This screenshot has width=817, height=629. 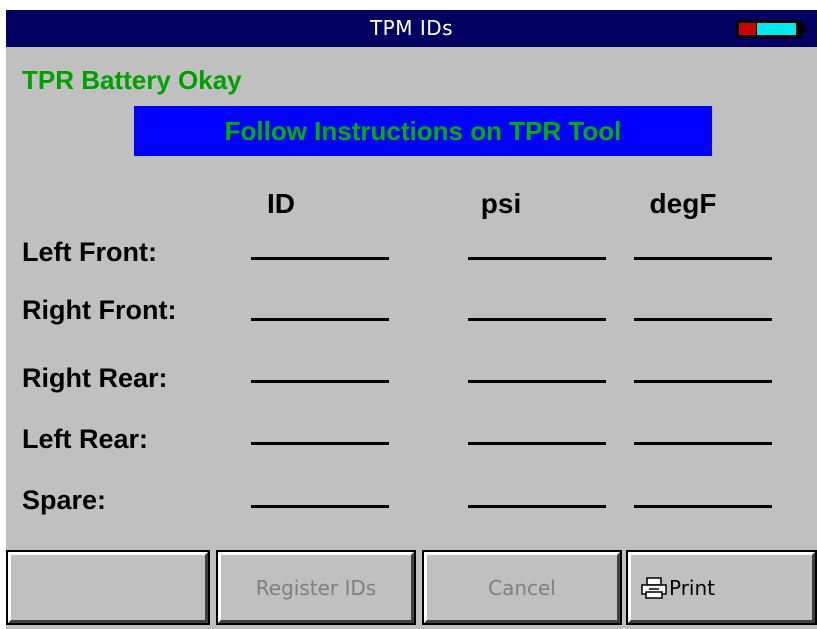 What do you see at coordinates (501, 203) in the screenshot?
I see `column-header-psi: psi` at bounding box center [501, 203].